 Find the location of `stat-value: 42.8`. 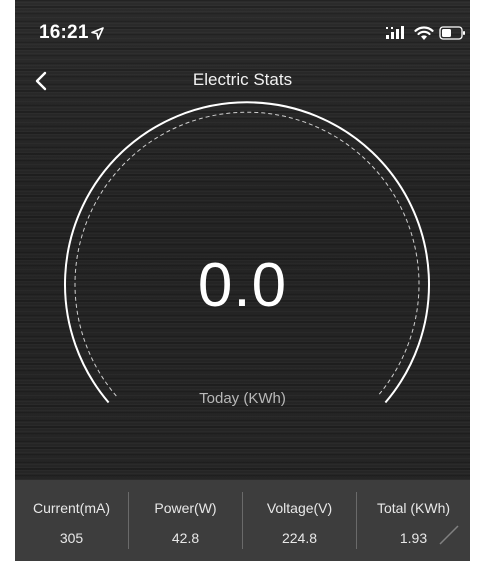

stat-value: 42.8 is located at coordinates (185, 538).